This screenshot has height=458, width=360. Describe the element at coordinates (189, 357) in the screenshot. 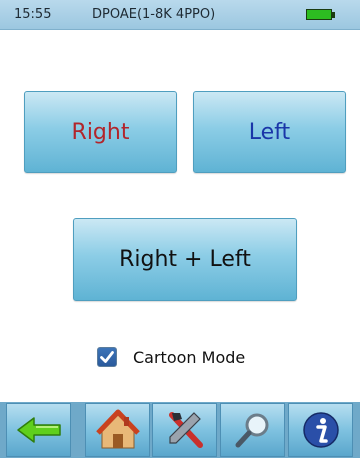

I see `cartoon-mode-label: Cartoon Mode` at that location.